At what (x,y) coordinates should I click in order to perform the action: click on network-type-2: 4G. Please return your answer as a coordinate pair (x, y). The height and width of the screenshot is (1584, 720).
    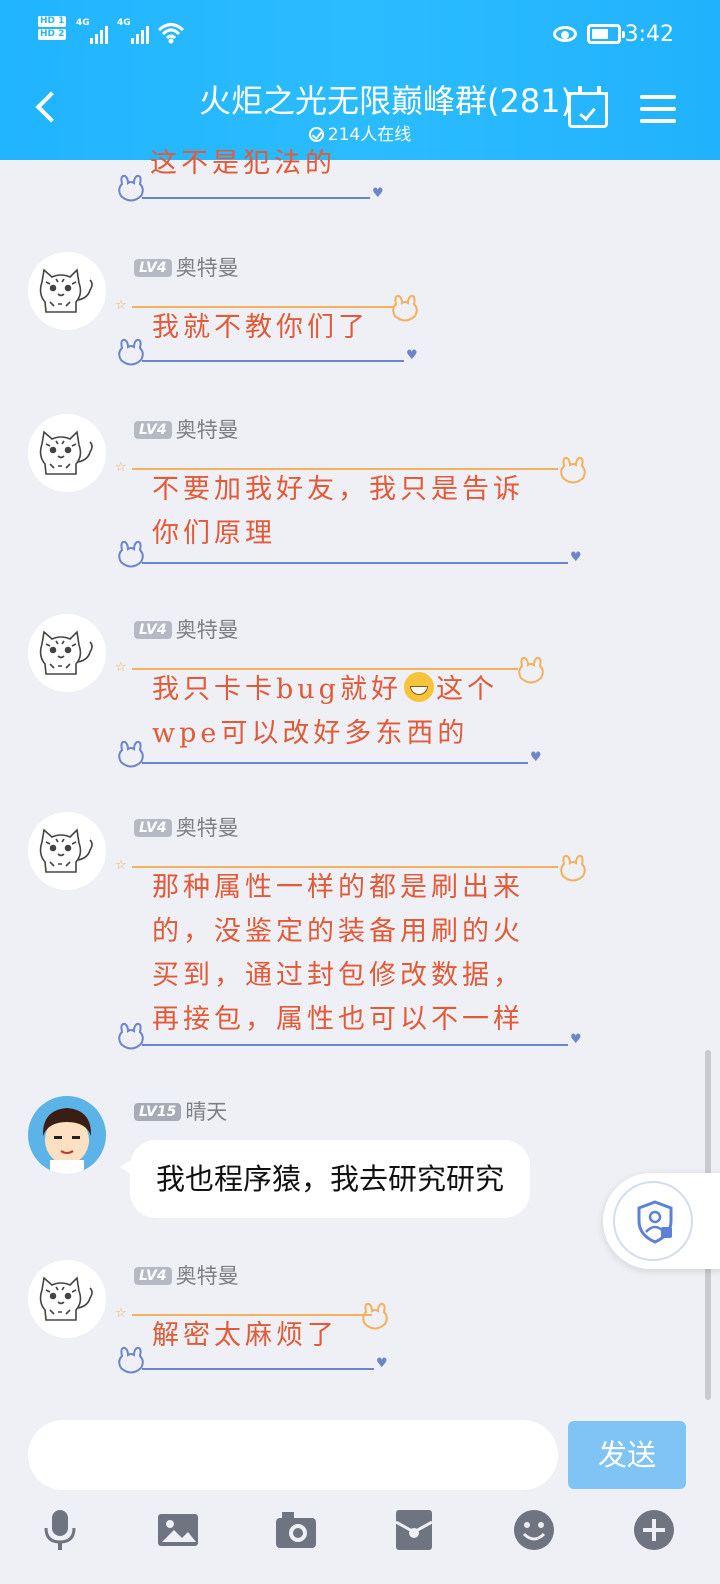
    Looking at the image, I should click on (124, 23).